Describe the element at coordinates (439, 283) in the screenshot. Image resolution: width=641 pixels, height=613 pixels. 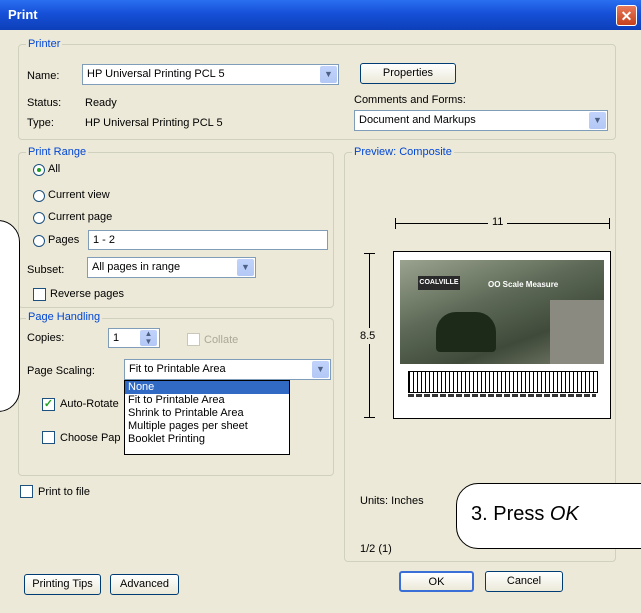
I see `brand-logo: COALVILLE` at that location.